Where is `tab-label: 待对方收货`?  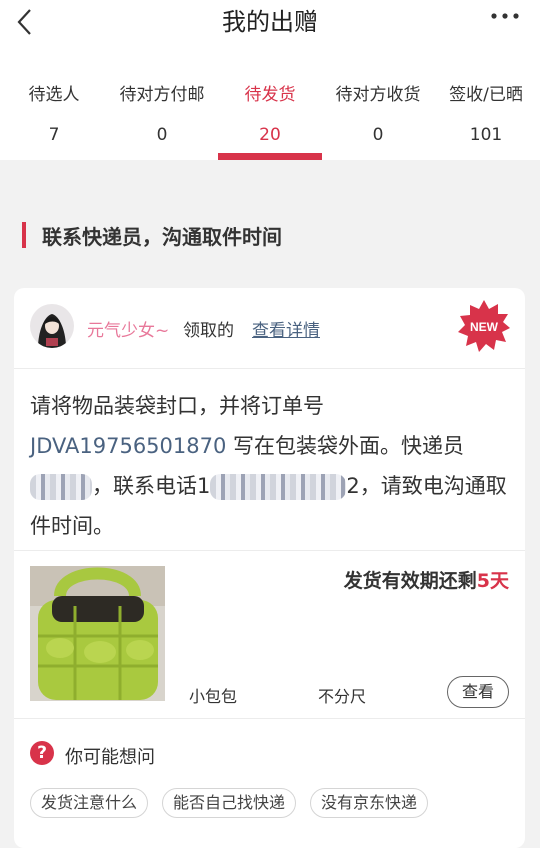 tab-label: 待对方收货 is located at coordinates (378, 95).